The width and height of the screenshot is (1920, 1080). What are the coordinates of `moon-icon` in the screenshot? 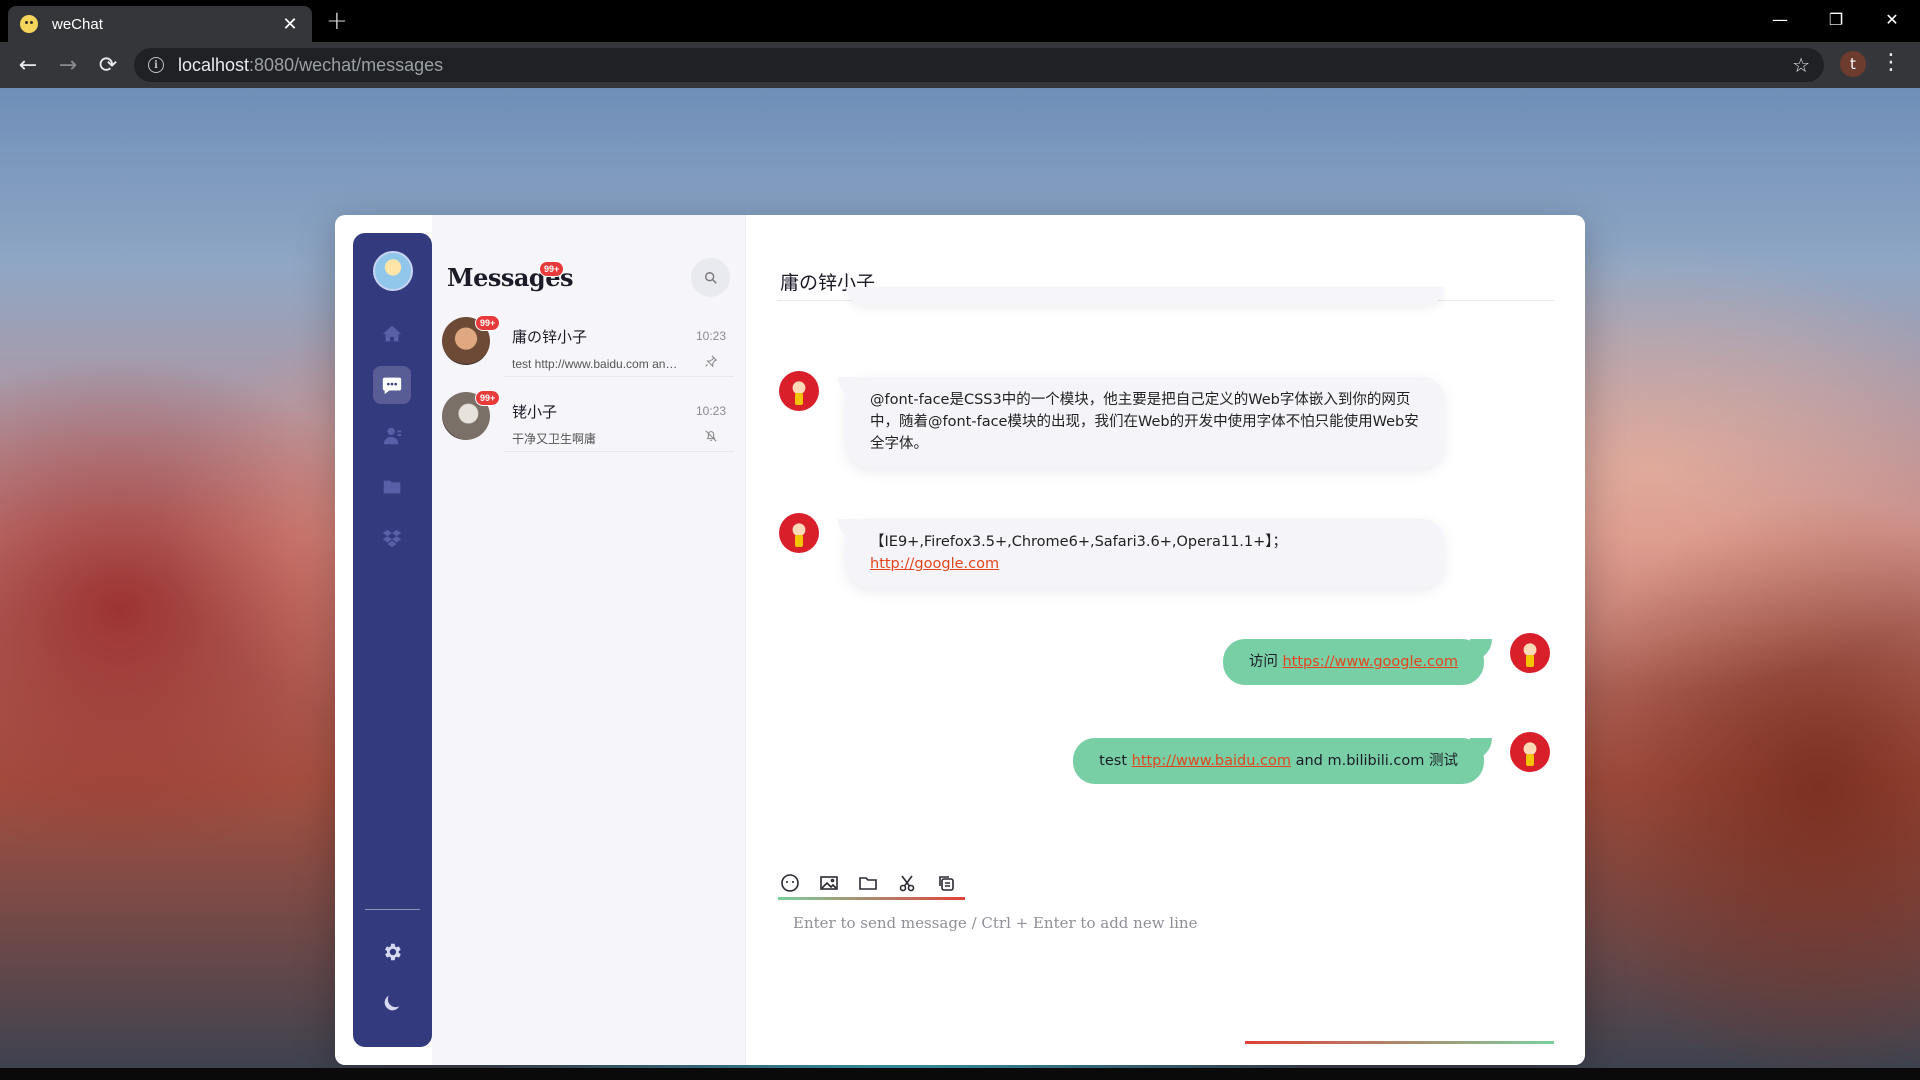 It's located at (392, 1003).